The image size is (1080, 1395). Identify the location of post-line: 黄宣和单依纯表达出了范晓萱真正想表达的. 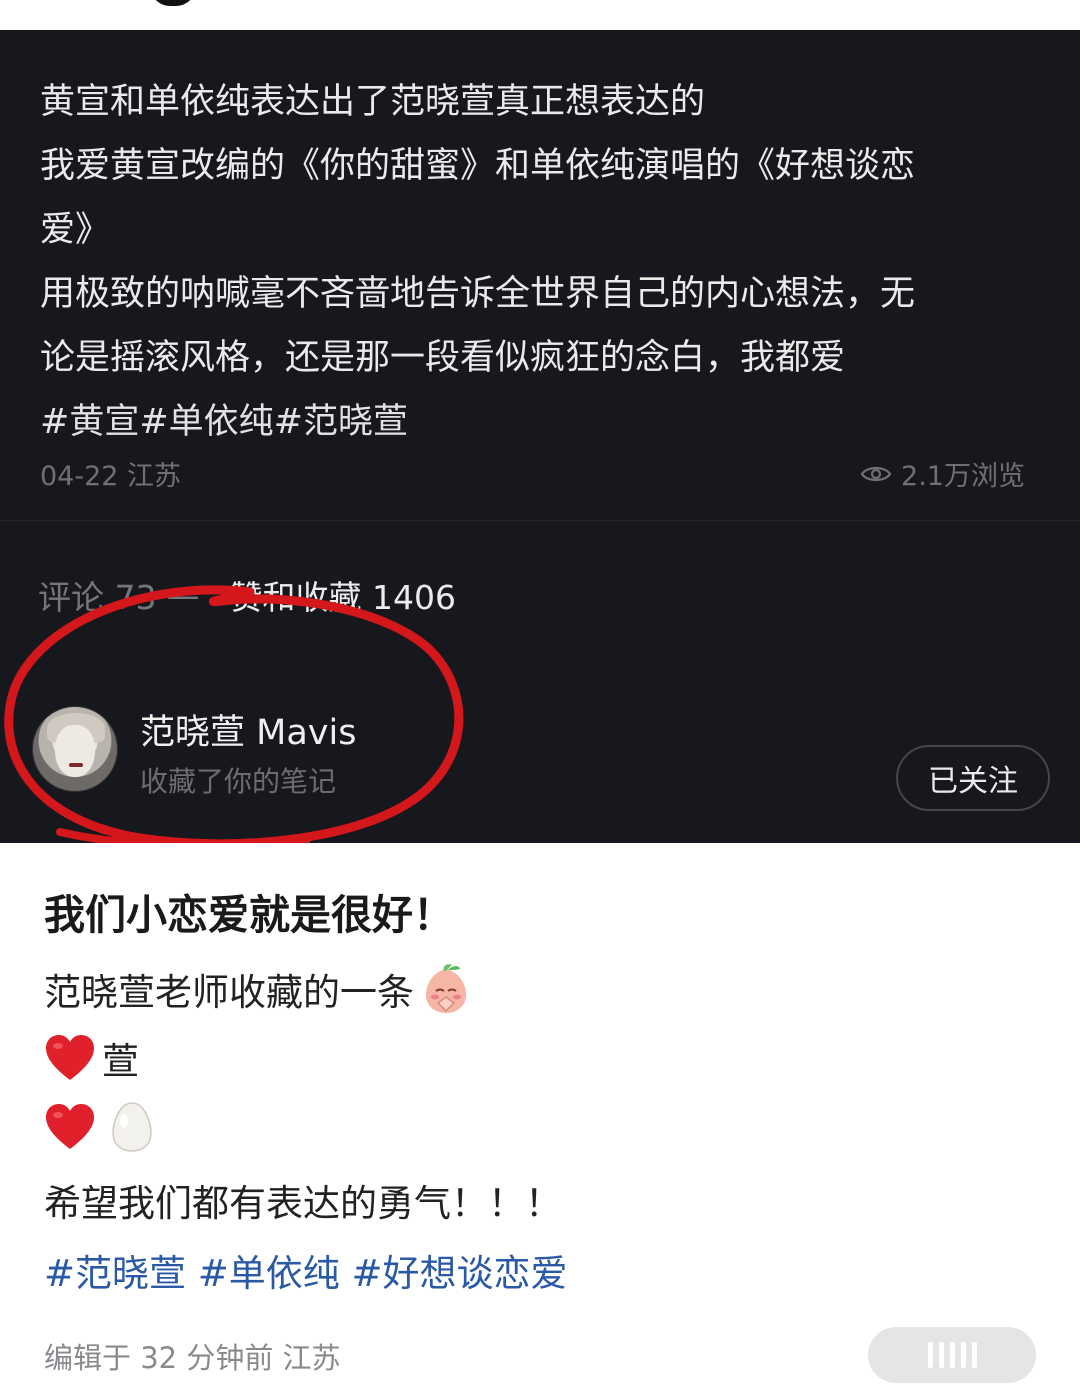
(373, 102).